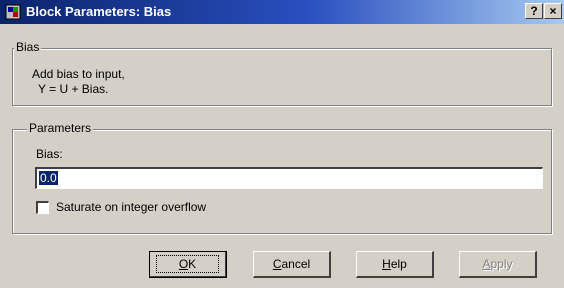  What do you see at coordinates (534, 11) in the screenshot?
I see `help-title-button: ?` at bounding box center [534, 11].